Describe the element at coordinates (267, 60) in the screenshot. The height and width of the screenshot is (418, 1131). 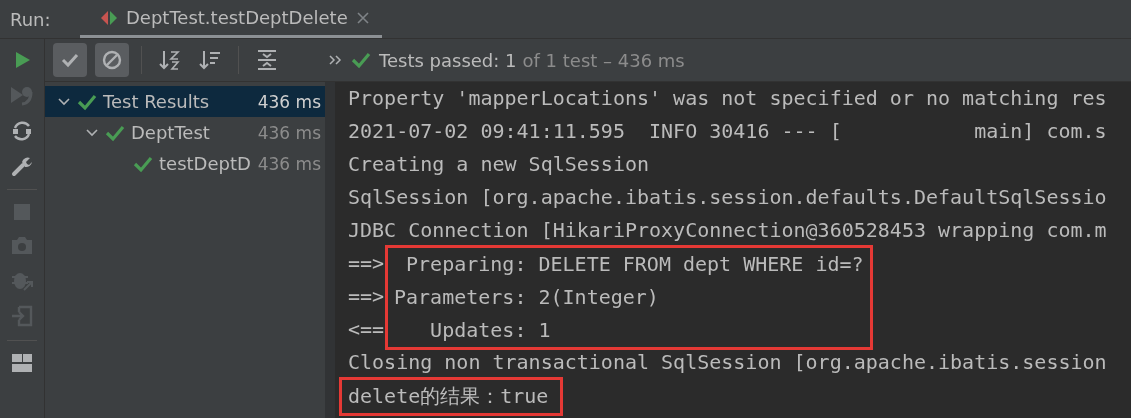
I see `collapse-icon` at that location.